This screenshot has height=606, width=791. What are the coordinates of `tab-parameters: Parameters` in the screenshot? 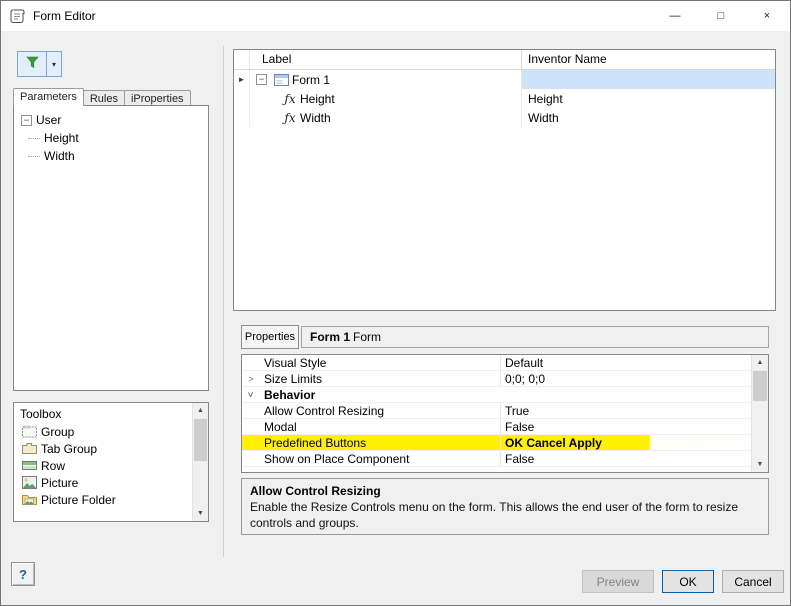 It's located at (48, 97).